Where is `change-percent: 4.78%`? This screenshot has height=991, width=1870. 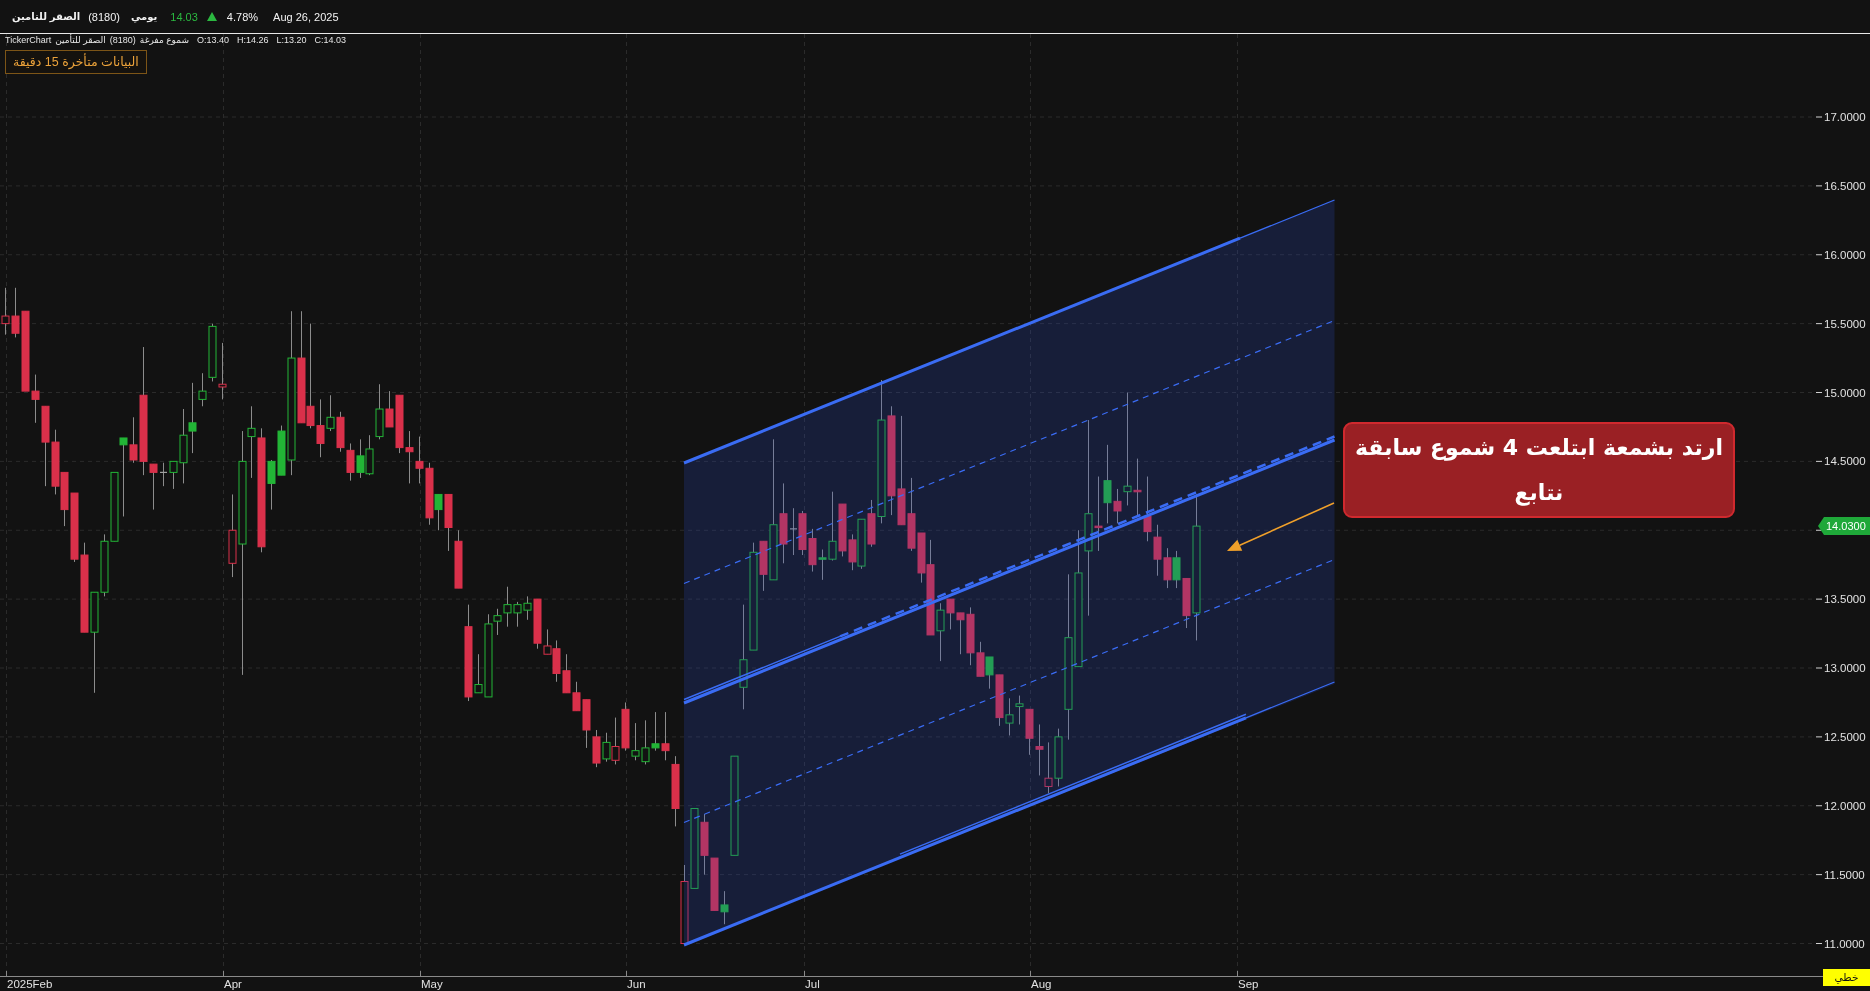 change-percent: 4.78% is located at coordinates (242, 16).